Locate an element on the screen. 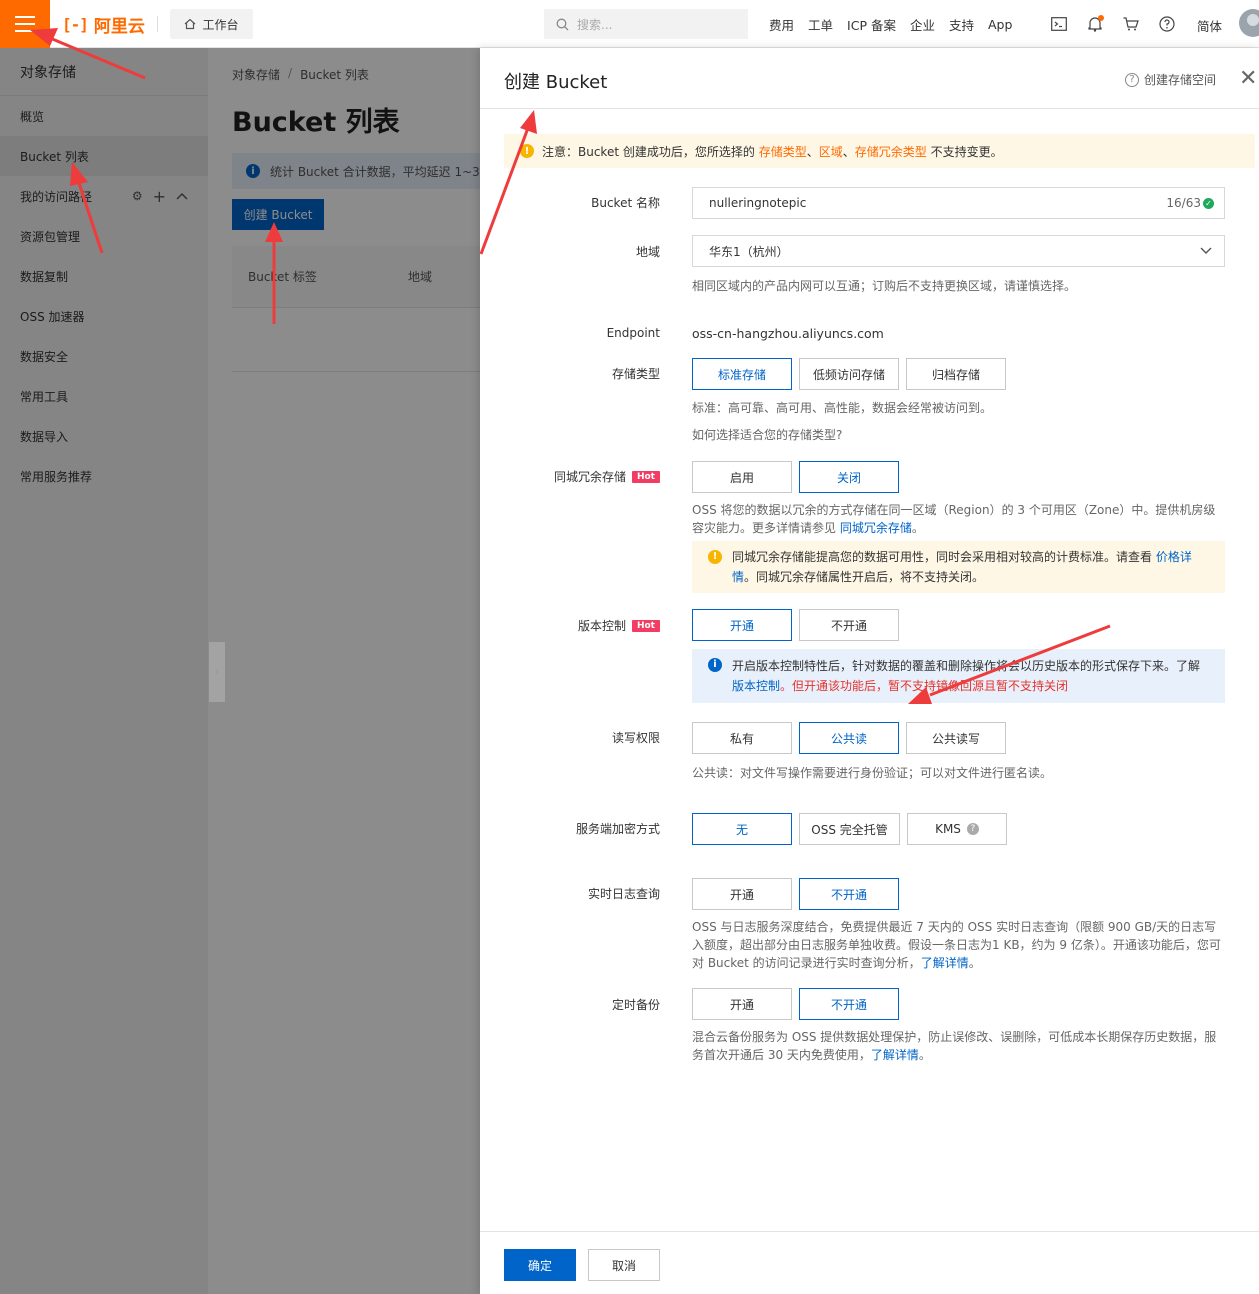 This screenshot has width=1259, height=1294. notification-dot is located at coordinates (1101, 18).